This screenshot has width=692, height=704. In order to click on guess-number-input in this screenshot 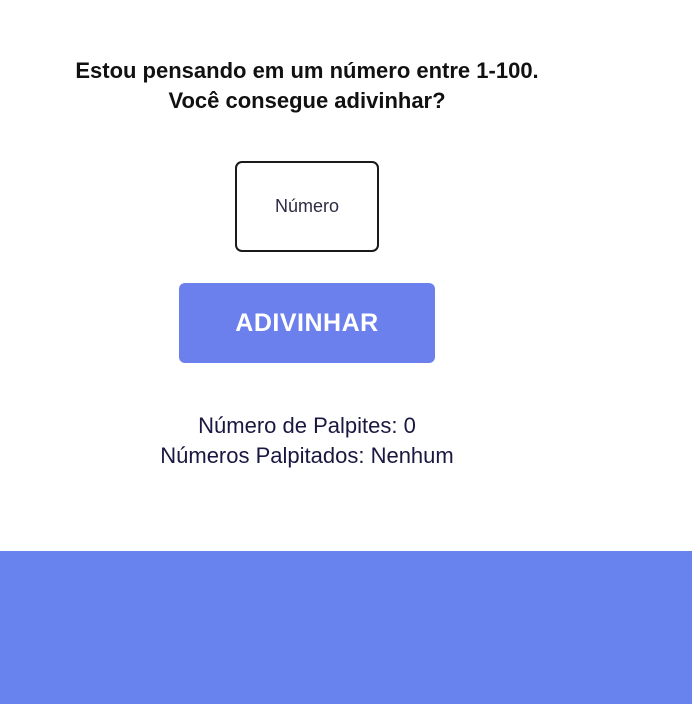, I will do `click(307, 206)`.